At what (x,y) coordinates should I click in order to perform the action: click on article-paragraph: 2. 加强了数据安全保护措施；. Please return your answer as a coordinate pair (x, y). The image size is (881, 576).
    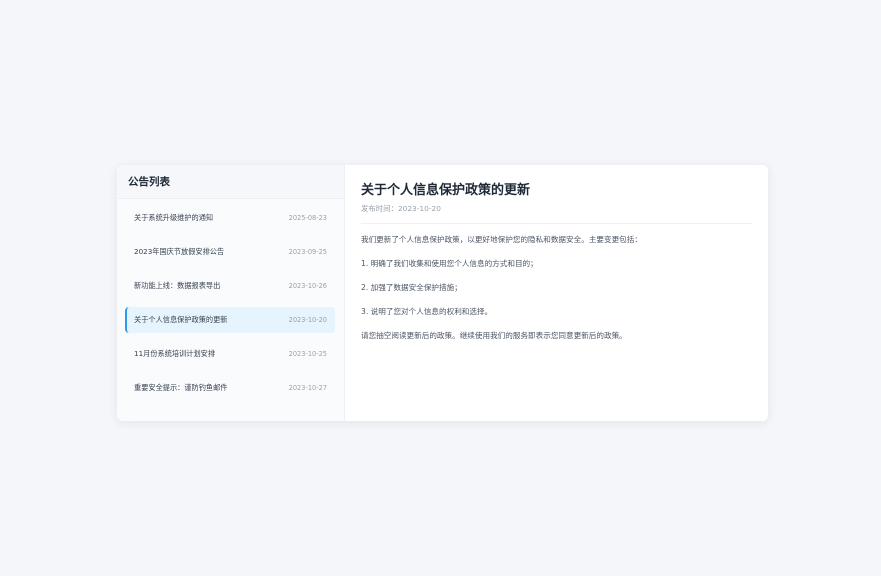
    Looking at the image, I should click on (411, 287).